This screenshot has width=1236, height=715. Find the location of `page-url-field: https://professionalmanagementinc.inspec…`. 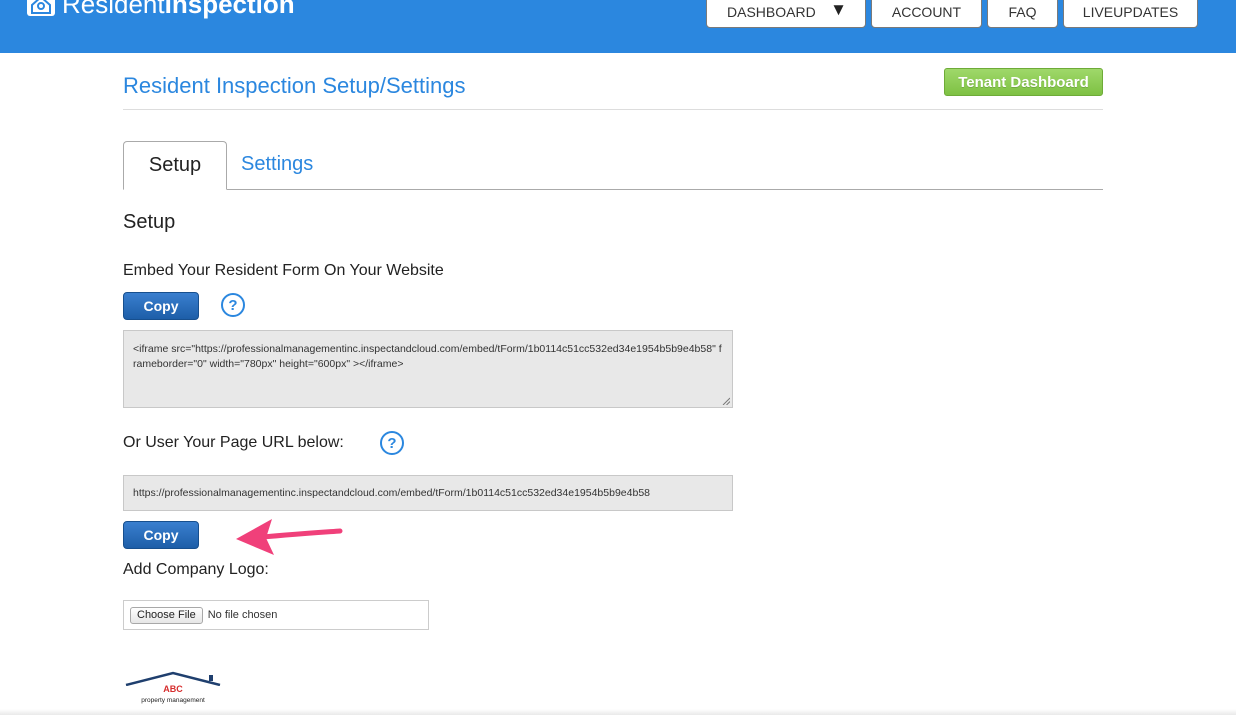

page-url-field: https://professionalmanagementinc.inspec… is located at coordinates (428, 493).